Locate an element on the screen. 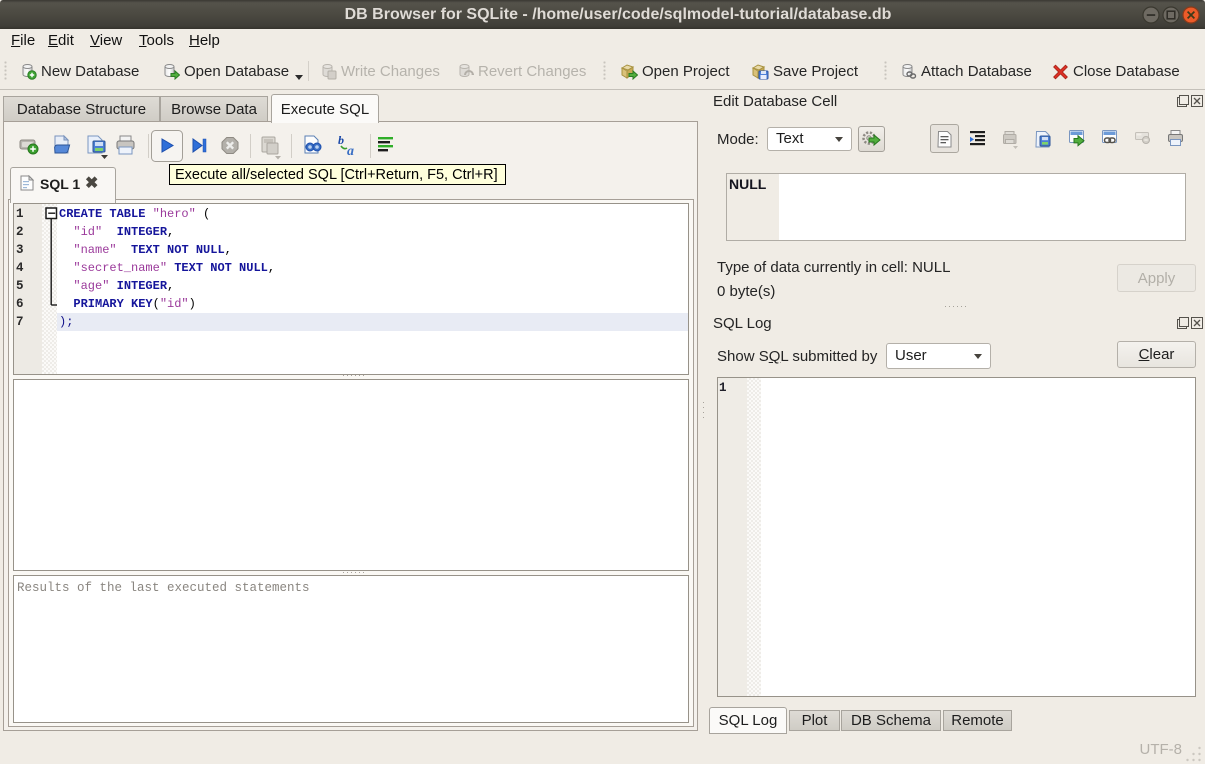 This screenshot has width=1205, height=764. svg-text: b is located at coordinates (341, 140).